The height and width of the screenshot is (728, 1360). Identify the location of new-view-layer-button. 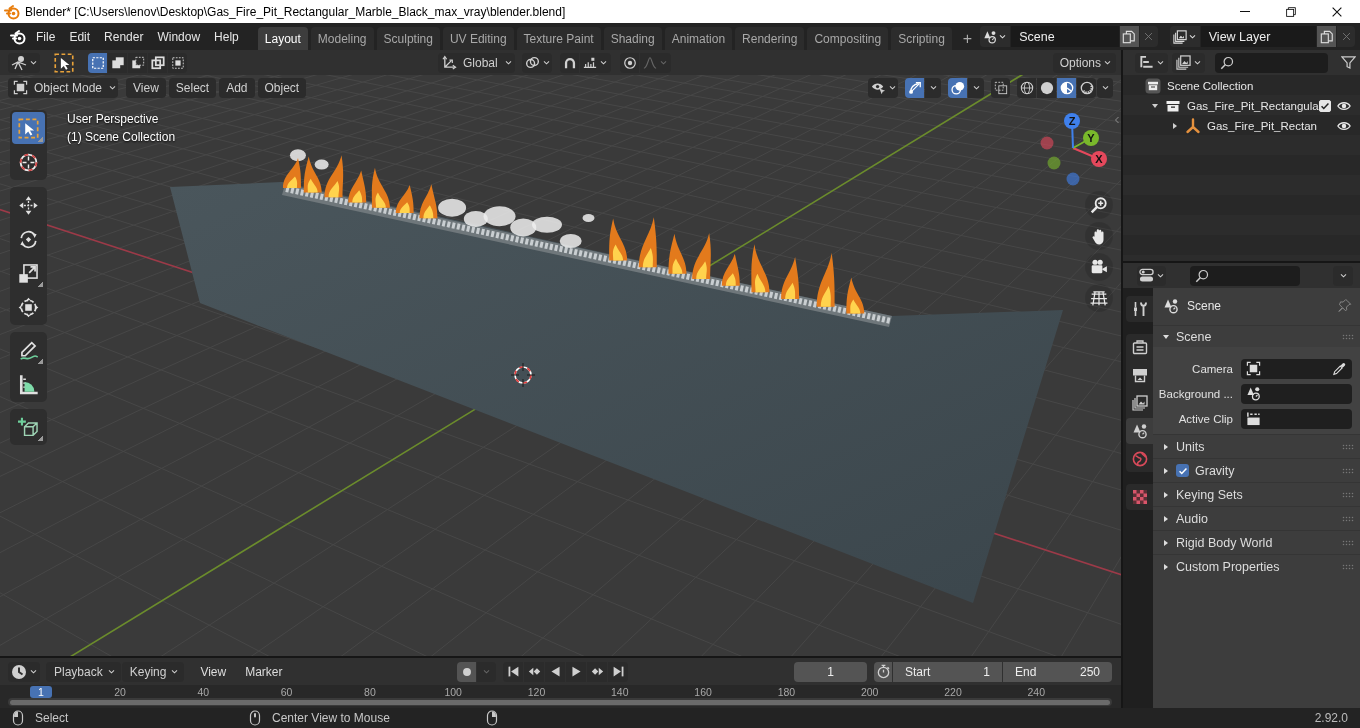
(1326, 36).